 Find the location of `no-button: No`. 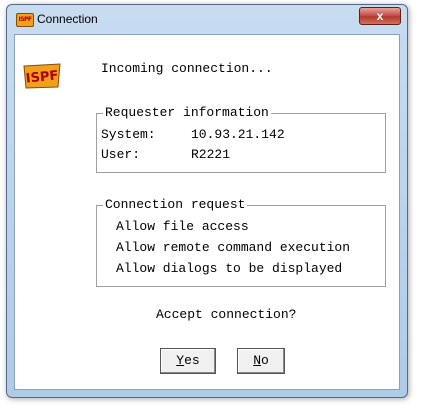

no-button: No is located at coordinates (261, 361).